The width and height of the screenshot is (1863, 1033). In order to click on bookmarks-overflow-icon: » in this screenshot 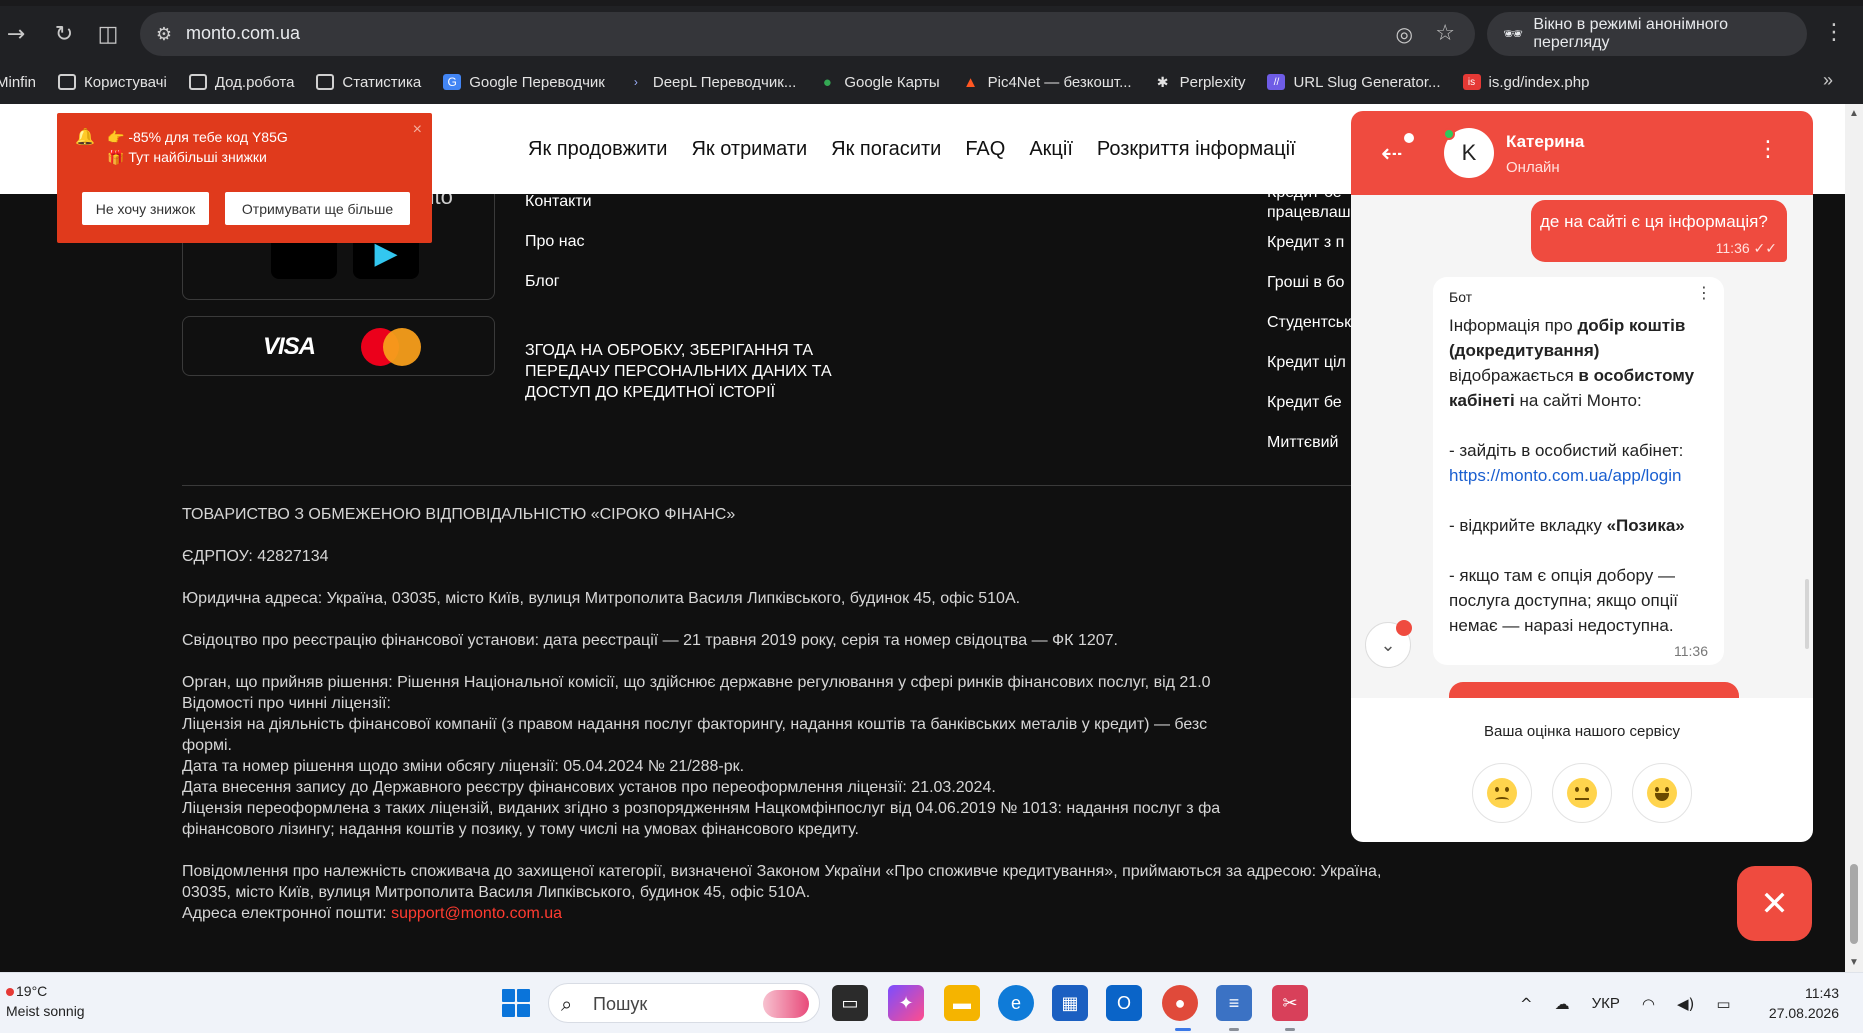, I will do `click(1828, 80)`.